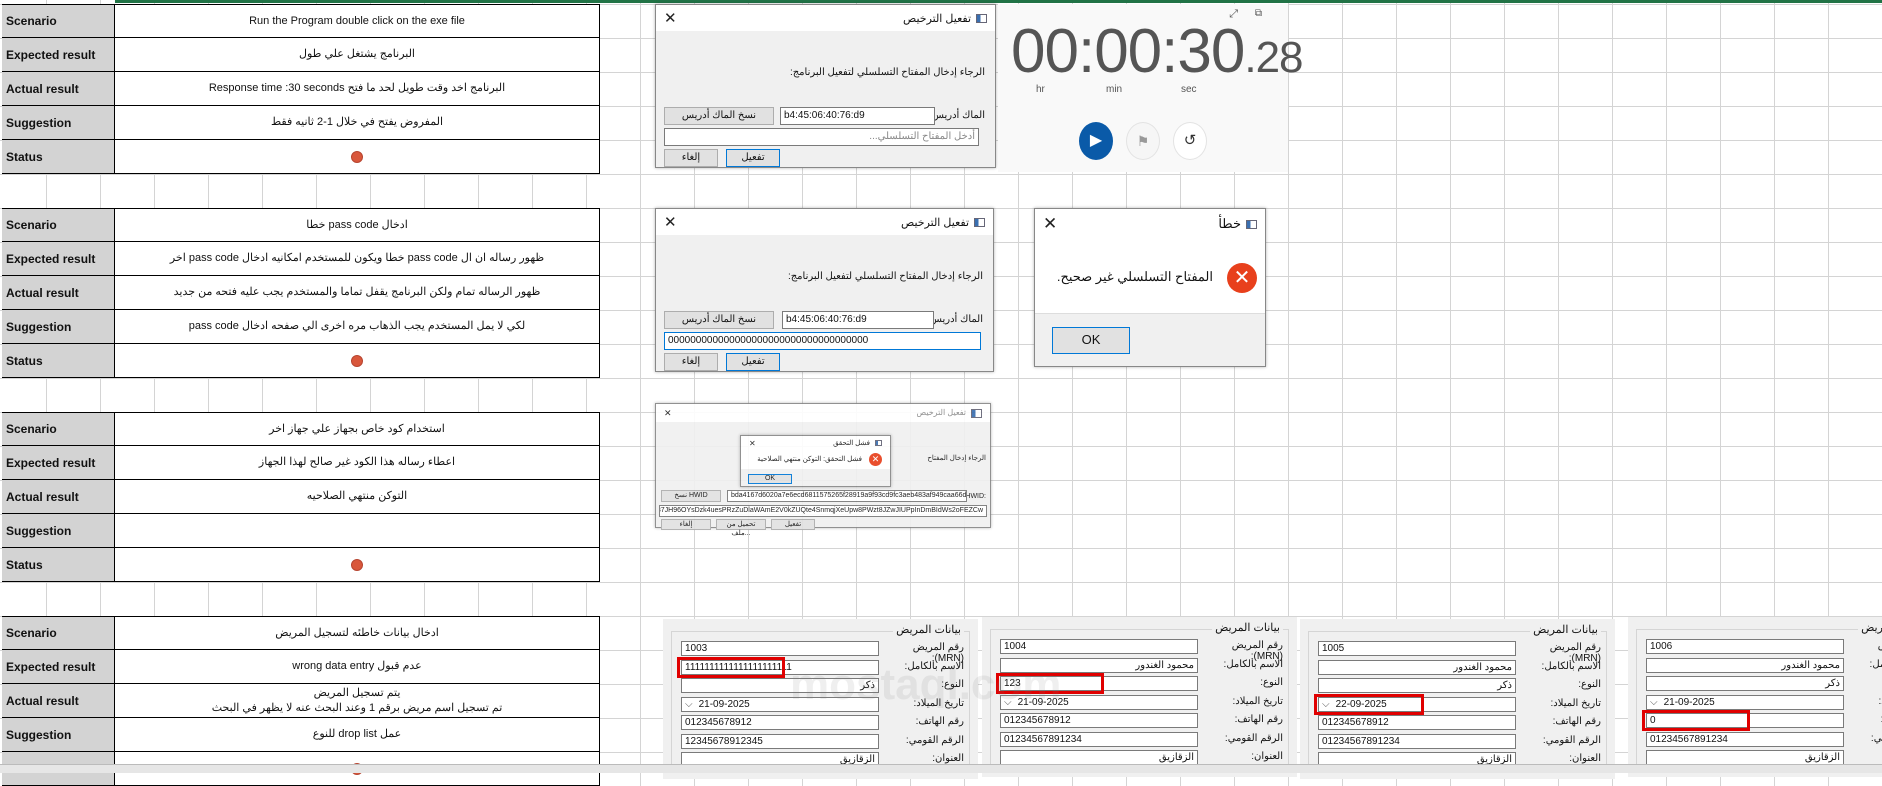 Image resolution: width=1882 pixels, height=786 pixels. I want to click on mrn-field: 1005, so click(1417, 648).